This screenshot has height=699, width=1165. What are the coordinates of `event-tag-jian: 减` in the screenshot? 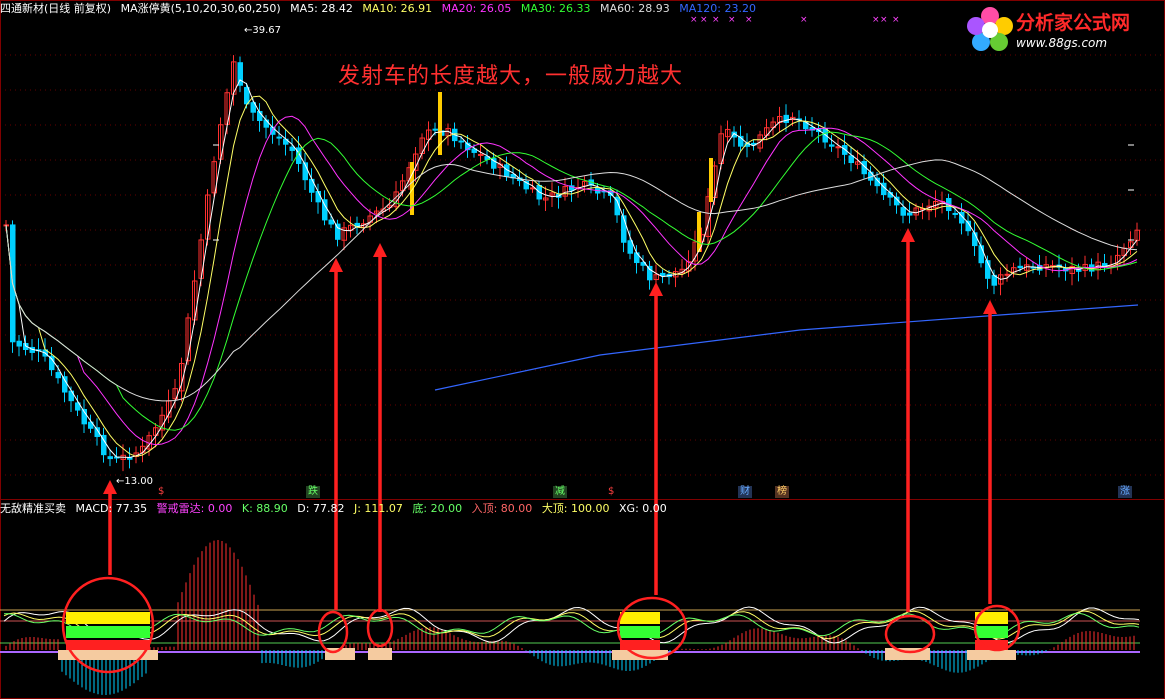 It's located at (560, 492).